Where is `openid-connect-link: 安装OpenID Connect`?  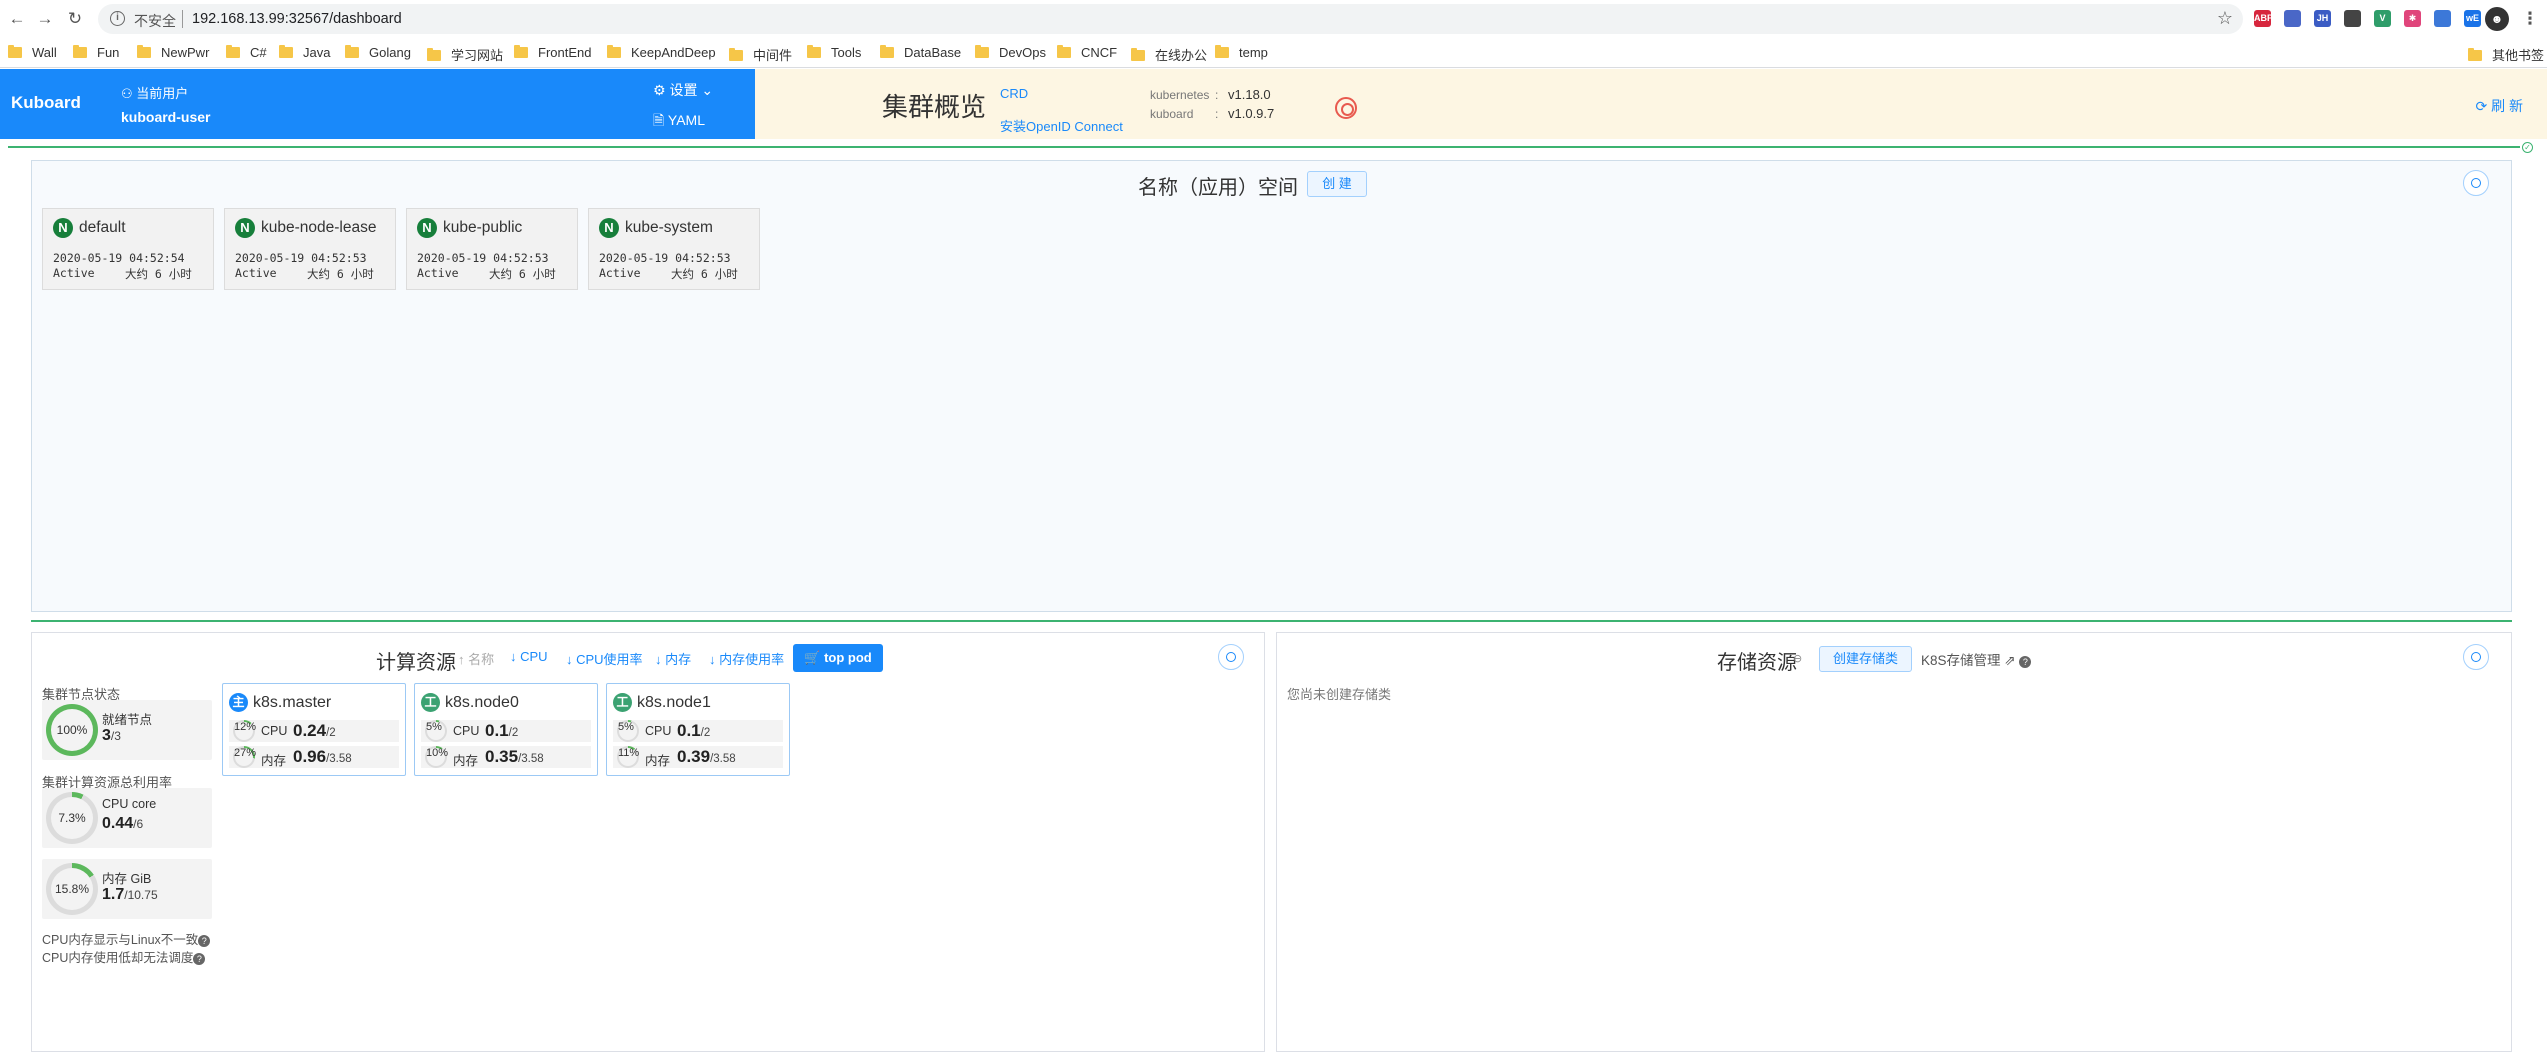 openid-connect-link: 安装OpenID Connect is located at coordinates (1061, 125).